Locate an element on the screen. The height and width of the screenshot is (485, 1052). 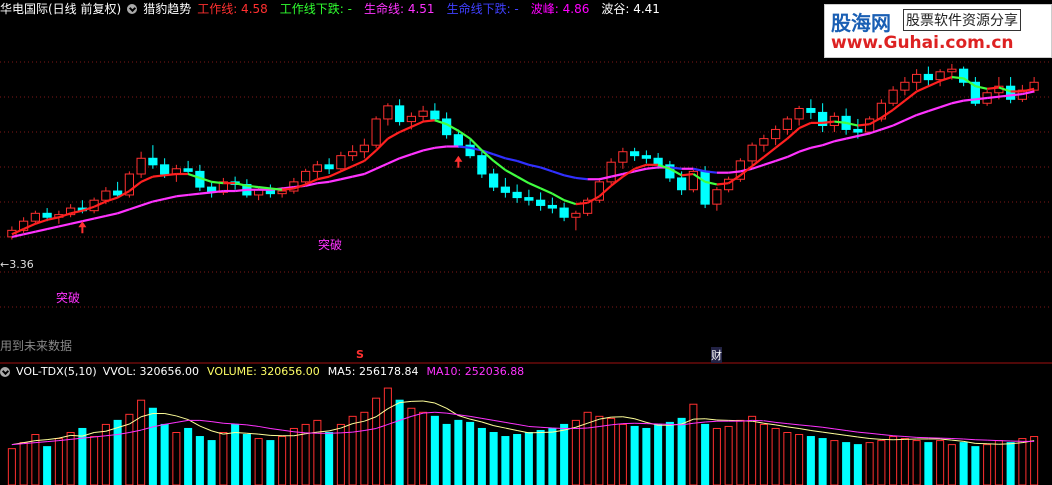
volume-value-2: MA5: 256178.84 is located at coordinates (373, 371).